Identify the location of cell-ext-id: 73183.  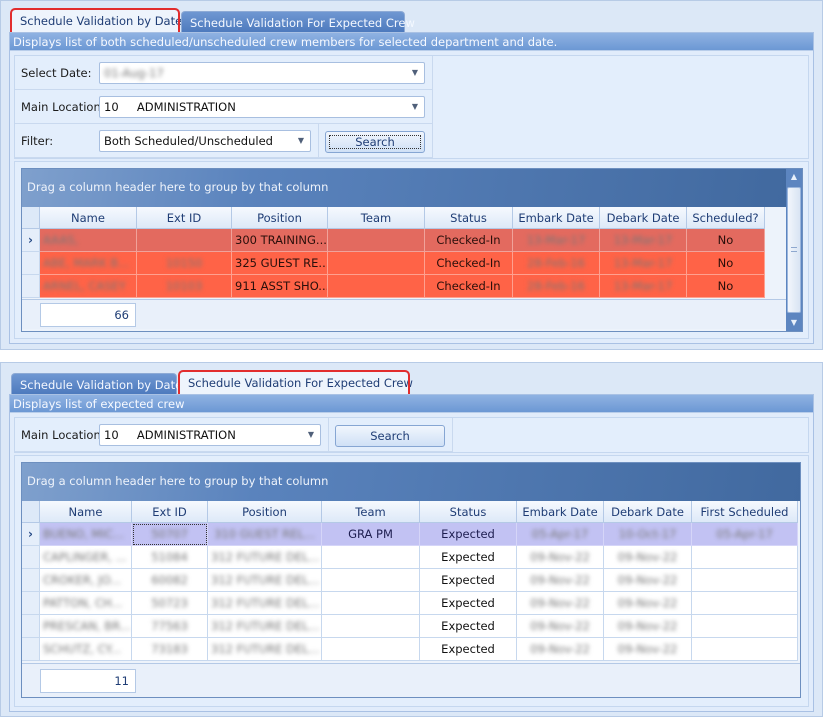
(170, 649).